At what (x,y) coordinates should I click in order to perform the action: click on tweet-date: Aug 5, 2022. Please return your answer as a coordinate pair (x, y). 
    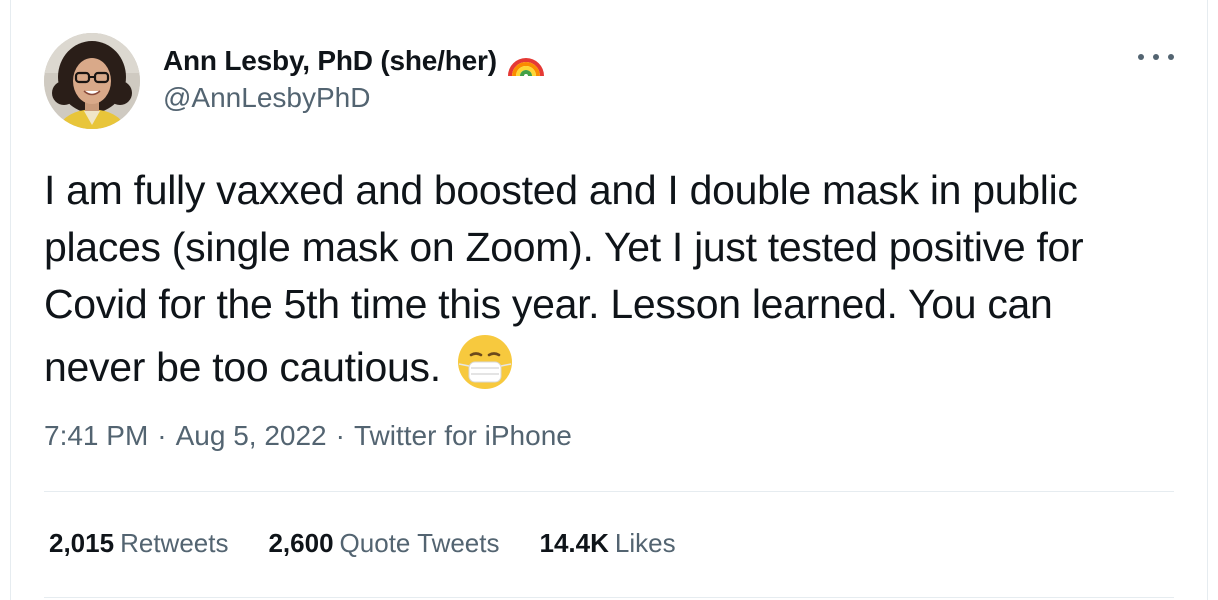
    Looking at the image, I should click on (251, 436).